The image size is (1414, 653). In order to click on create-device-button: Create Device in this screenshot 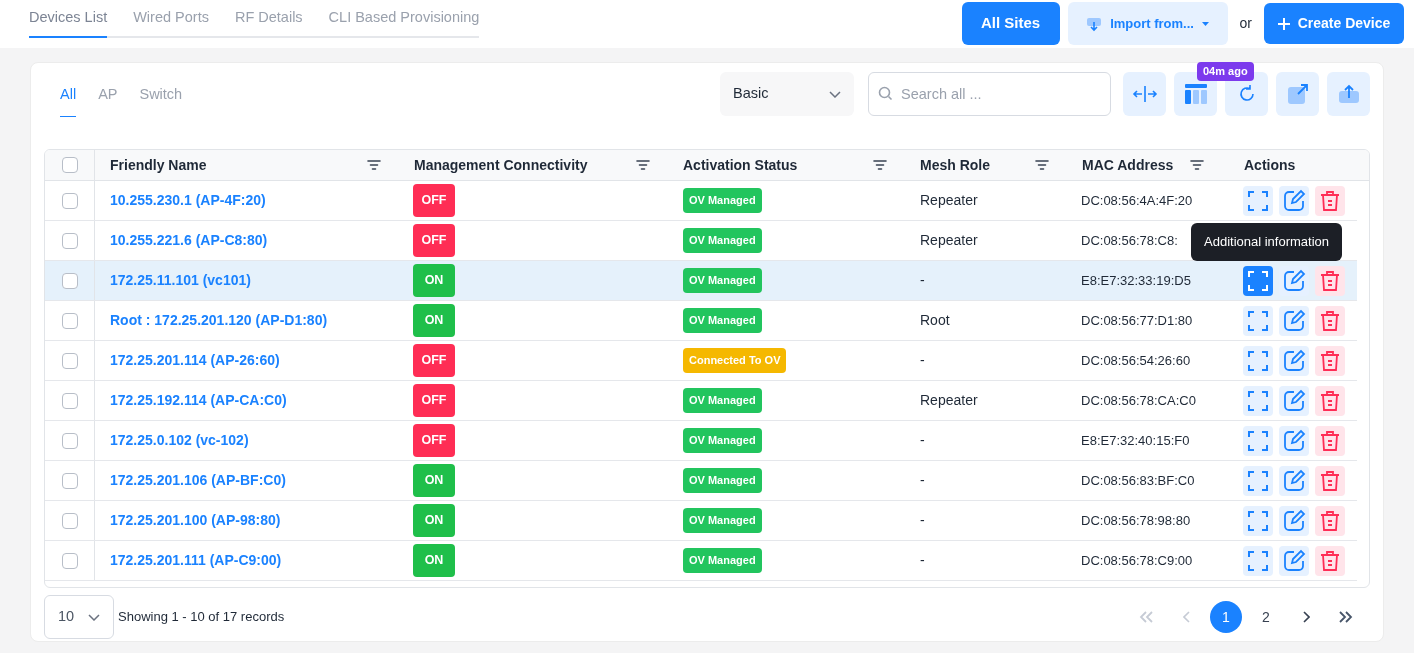, I will do `click(1334, 23)`.